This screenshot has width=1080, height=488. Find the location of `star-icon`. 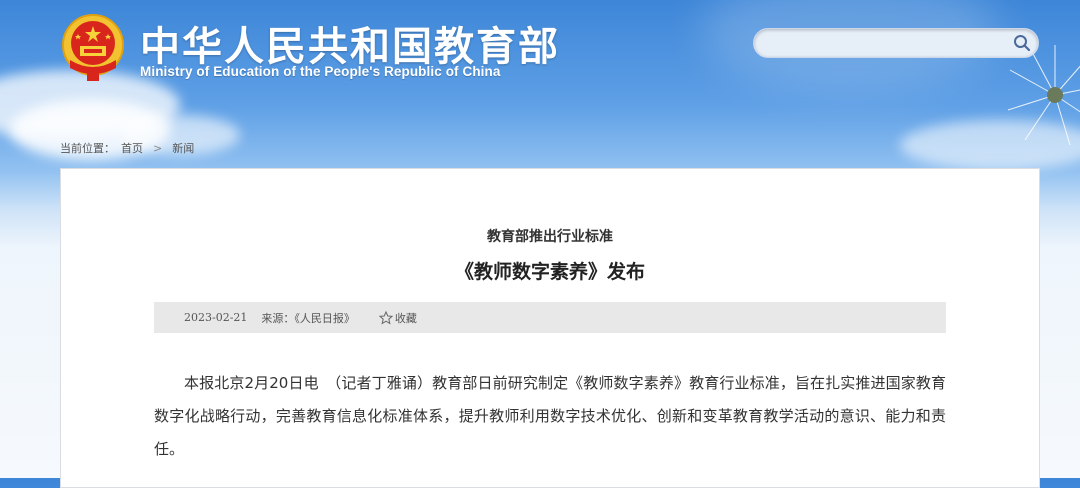

star-icon is located at coordinates (385, 317).